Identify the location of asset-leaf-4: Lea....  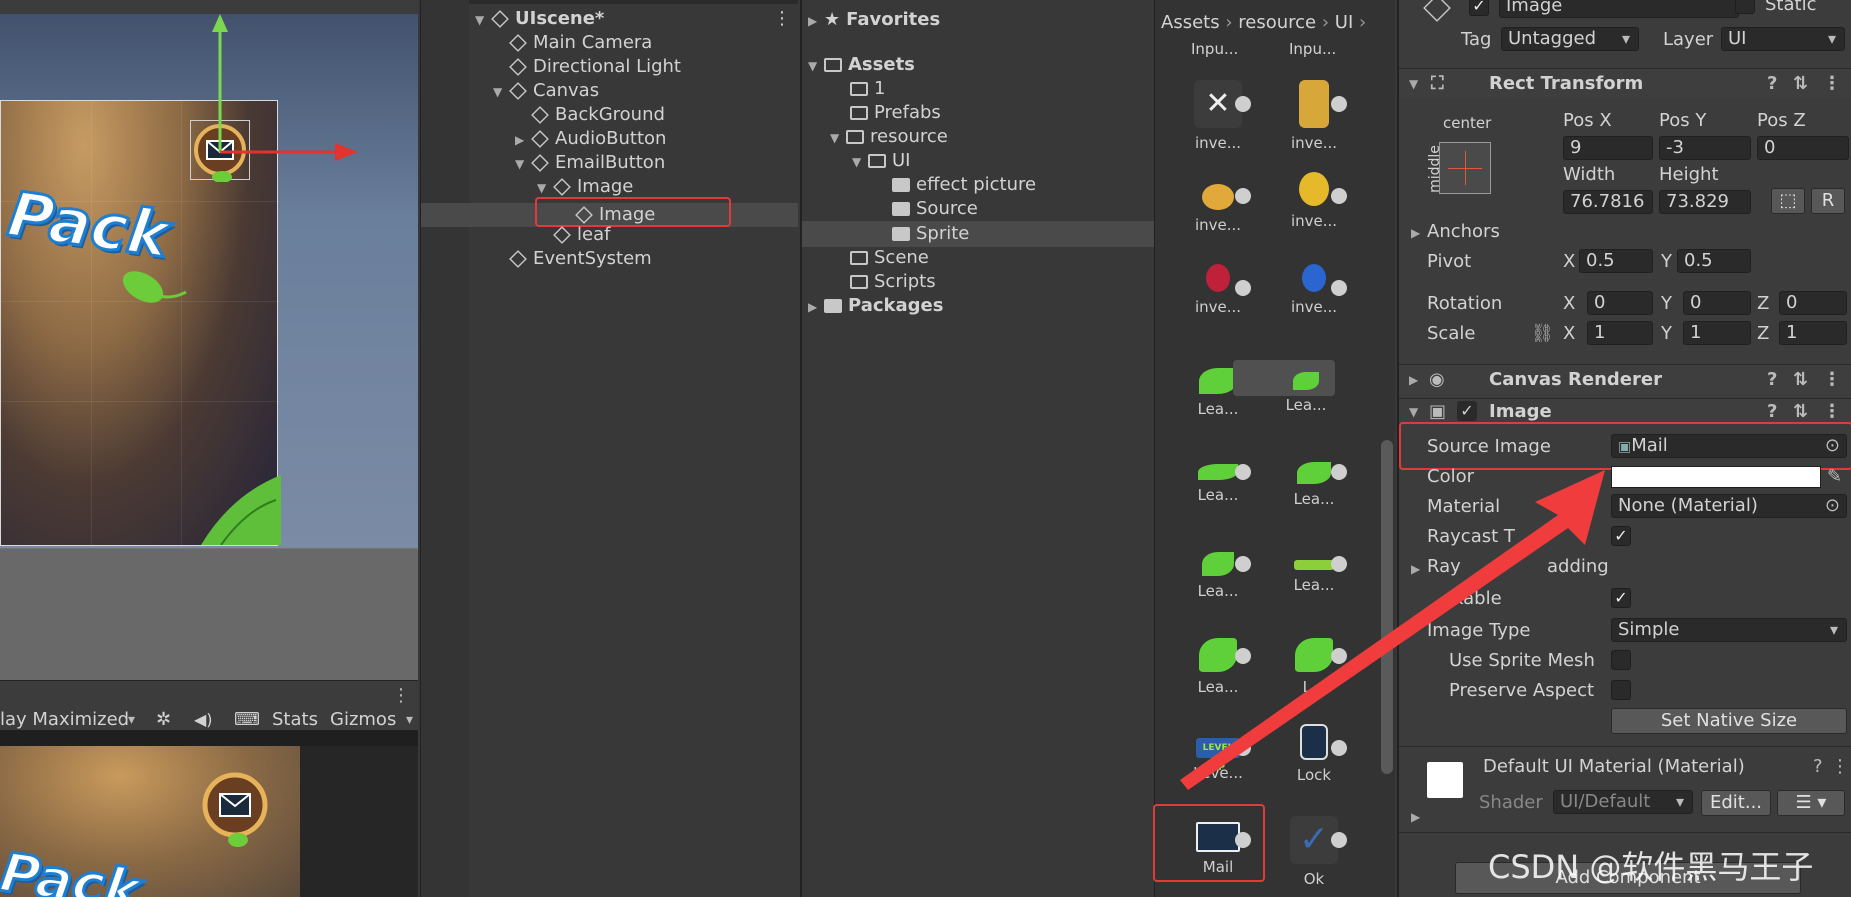
(1314, 493).